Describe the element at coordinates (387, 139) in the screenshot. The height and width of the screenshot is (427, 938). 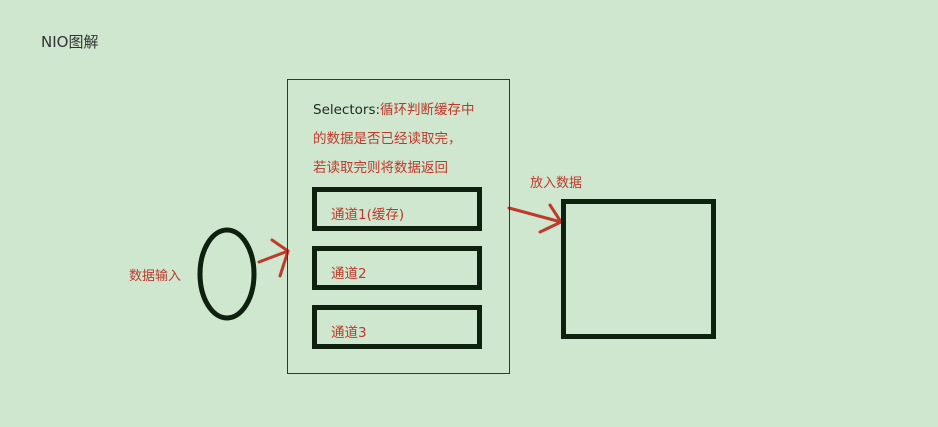
I see `selector-desc-line2: 的数据是否已经读取完，` at that location.